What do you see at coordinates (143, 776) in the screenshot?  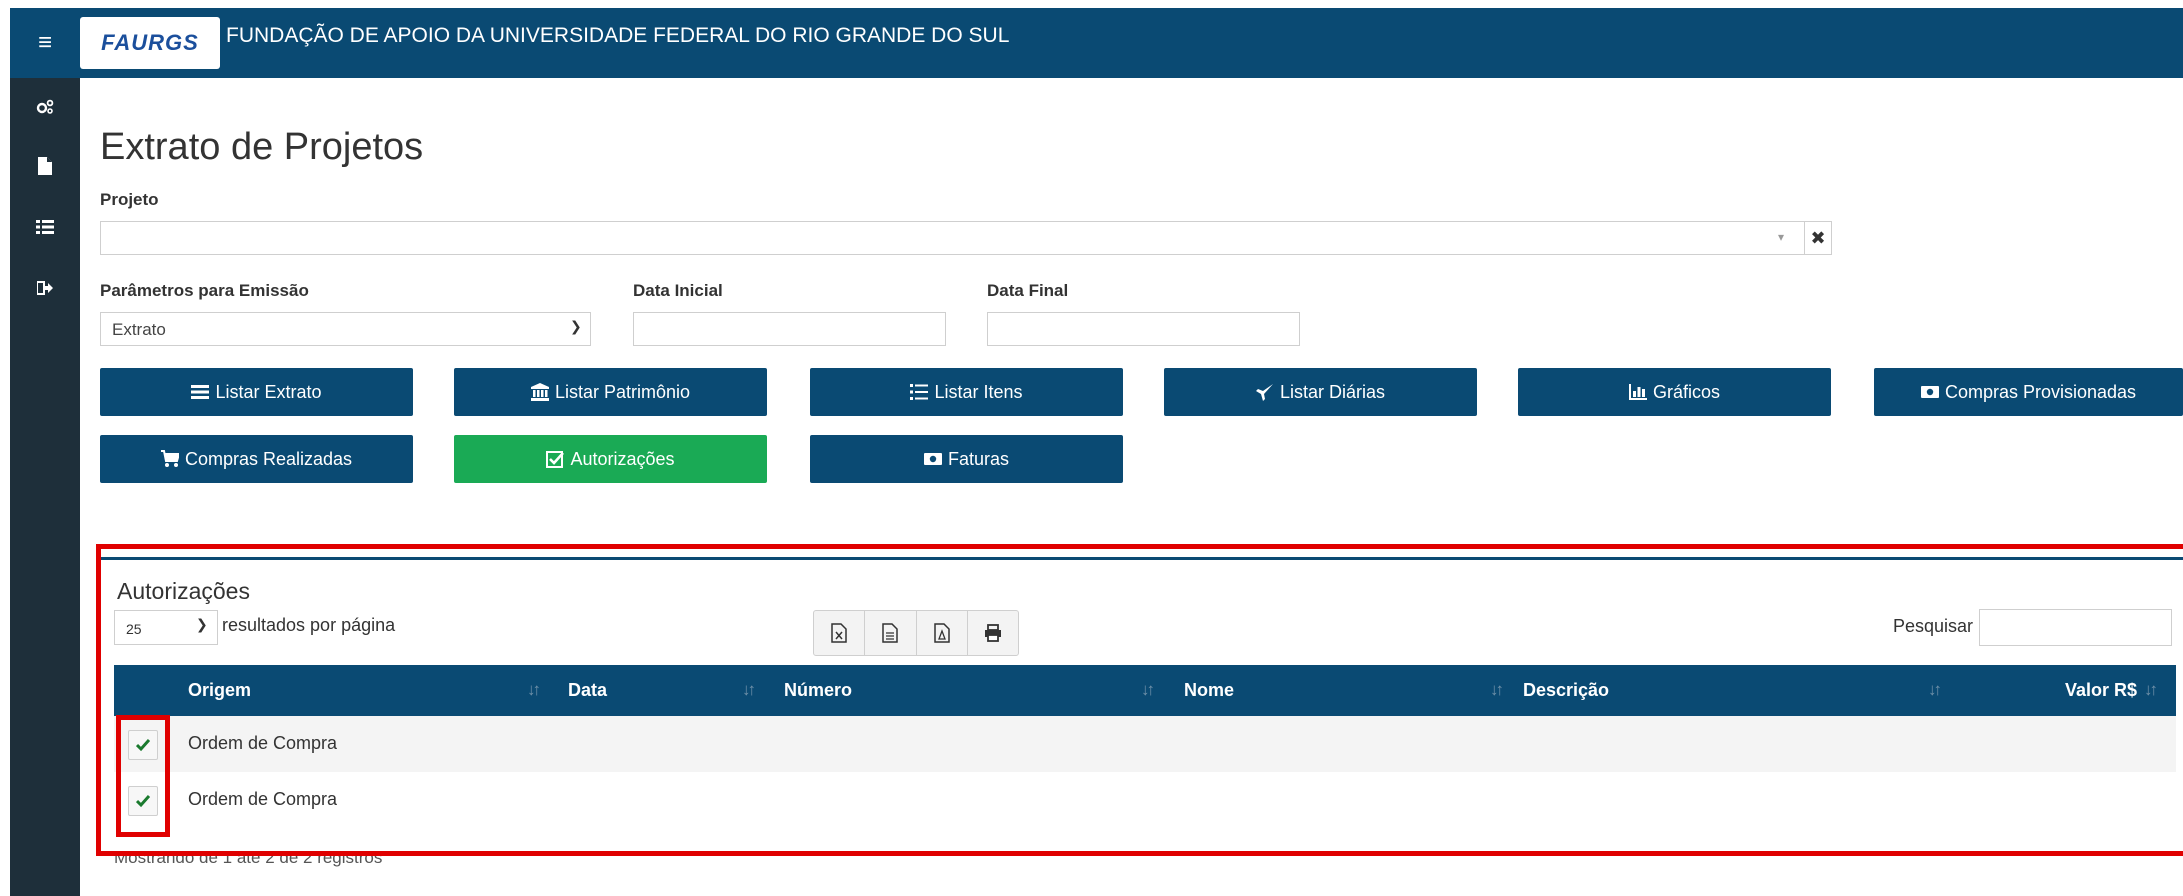 I see `highlight-frame-checks` at bounding box center [143, 776].